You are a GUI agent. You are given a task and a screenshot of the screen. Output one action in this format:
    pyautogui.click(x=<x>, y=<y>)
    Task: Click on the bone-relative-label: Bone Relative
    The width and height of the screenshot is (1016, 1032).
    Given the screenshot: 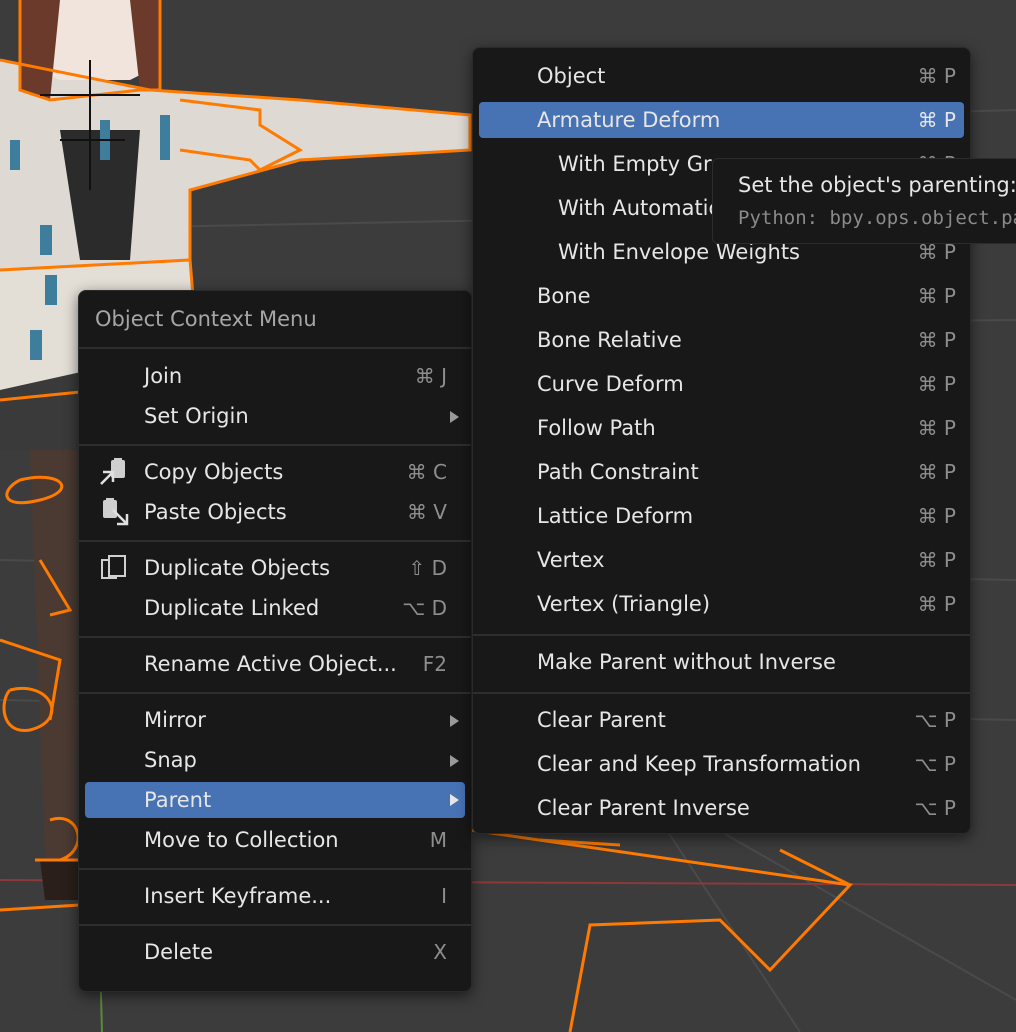 What is the action you would take?
    pyautogui.click(x=609, y=340)
    